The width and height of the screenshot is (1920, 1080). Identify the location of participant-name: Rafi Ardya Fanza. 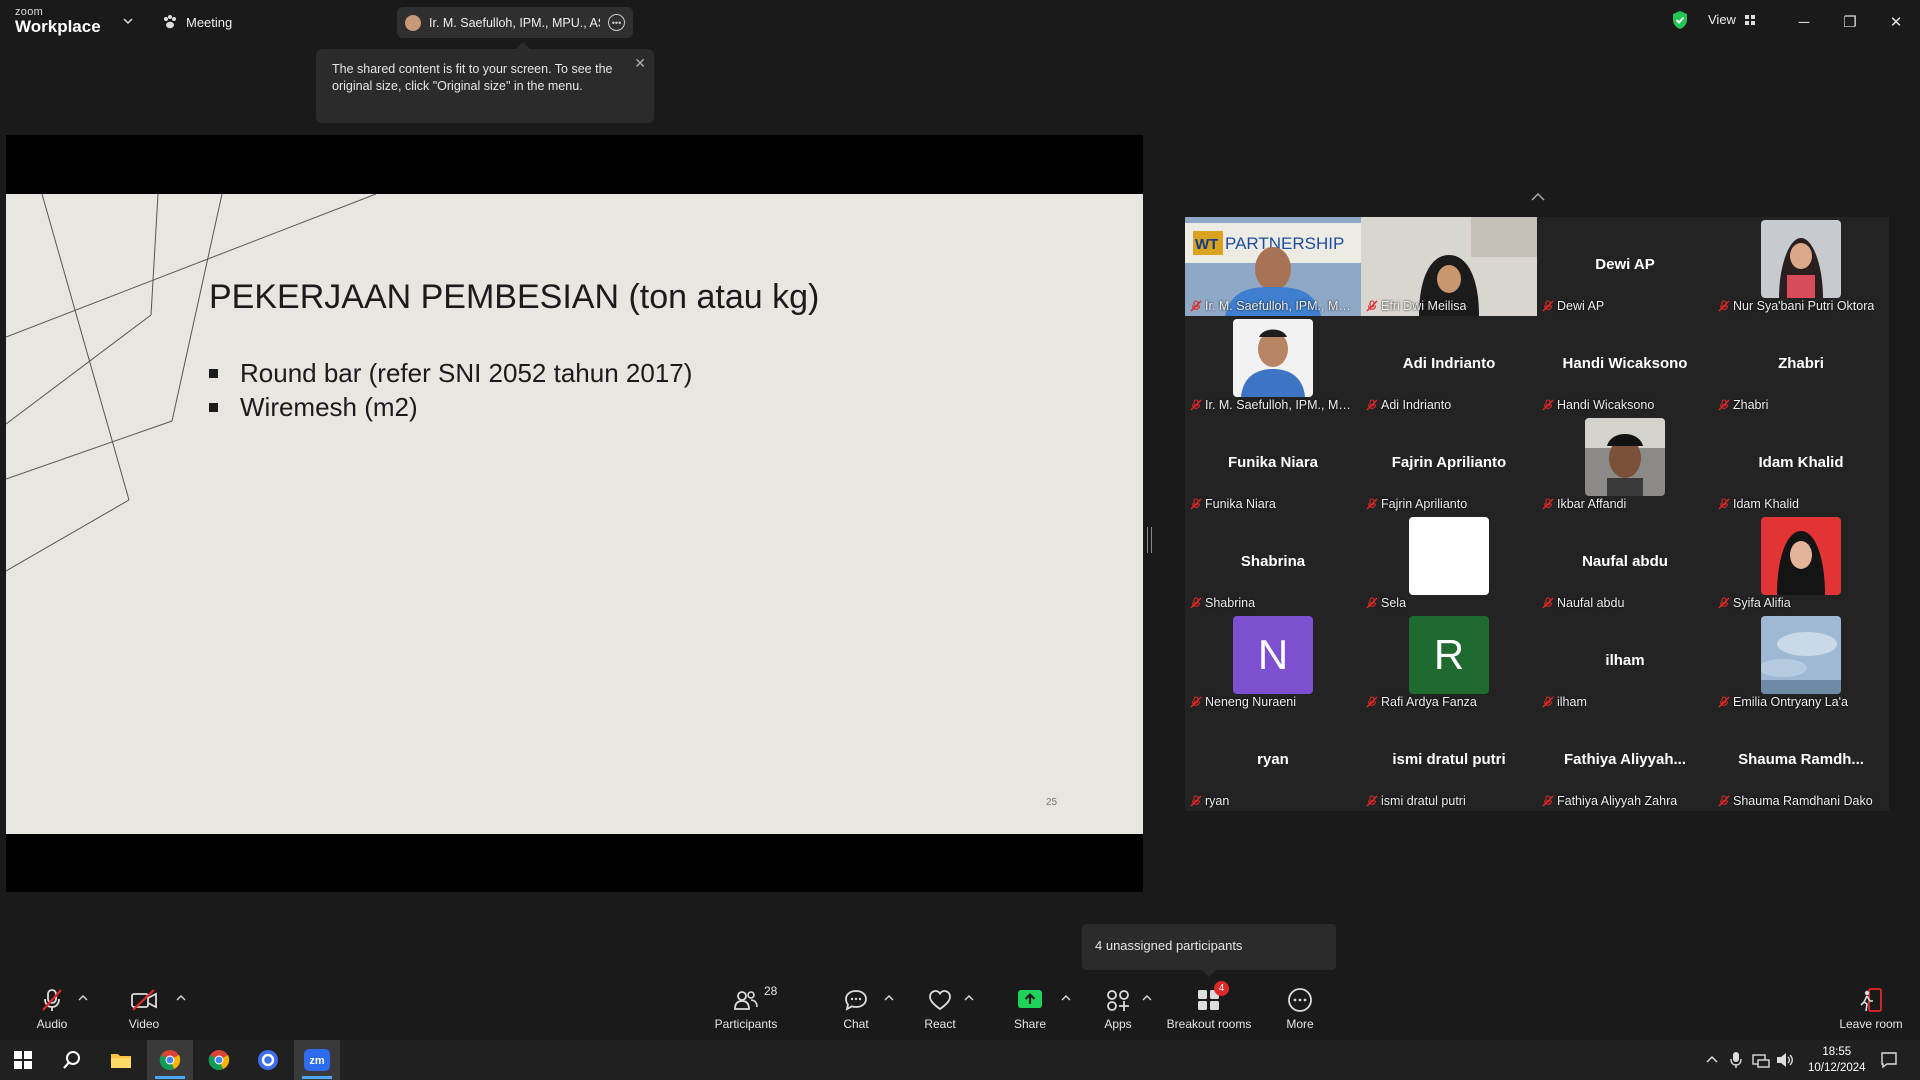
(1429, 702).